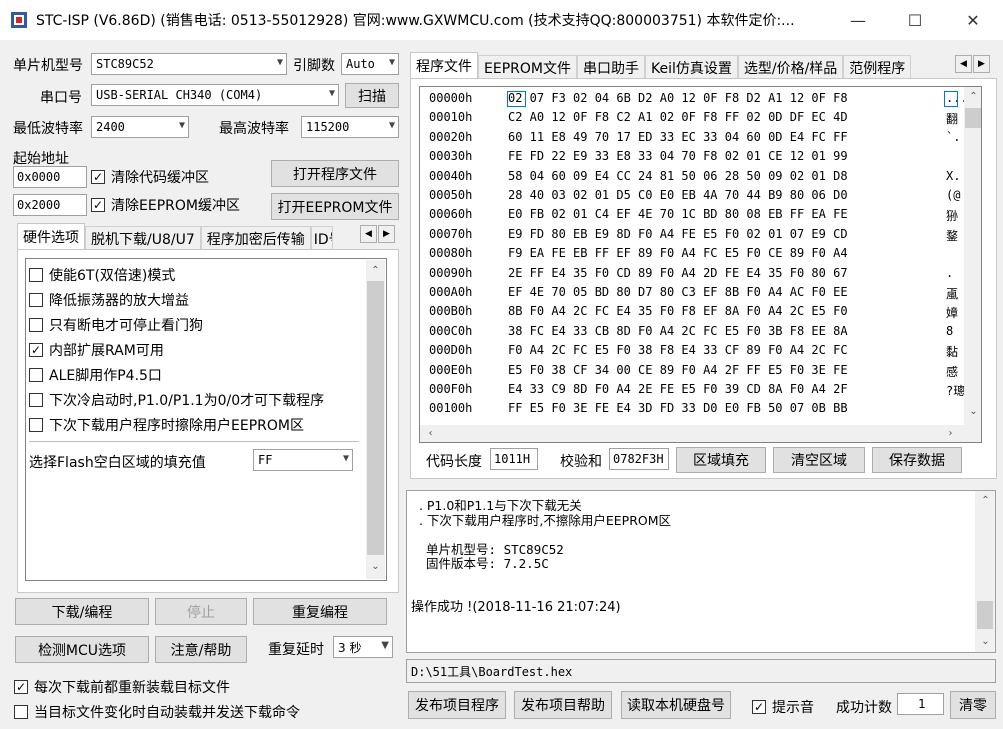 The image size is (1003, 729). Describe the element at coordinates (189, 64) in the screenshot. I see `mcu-type-select: STC89C52 ▼` at that location.